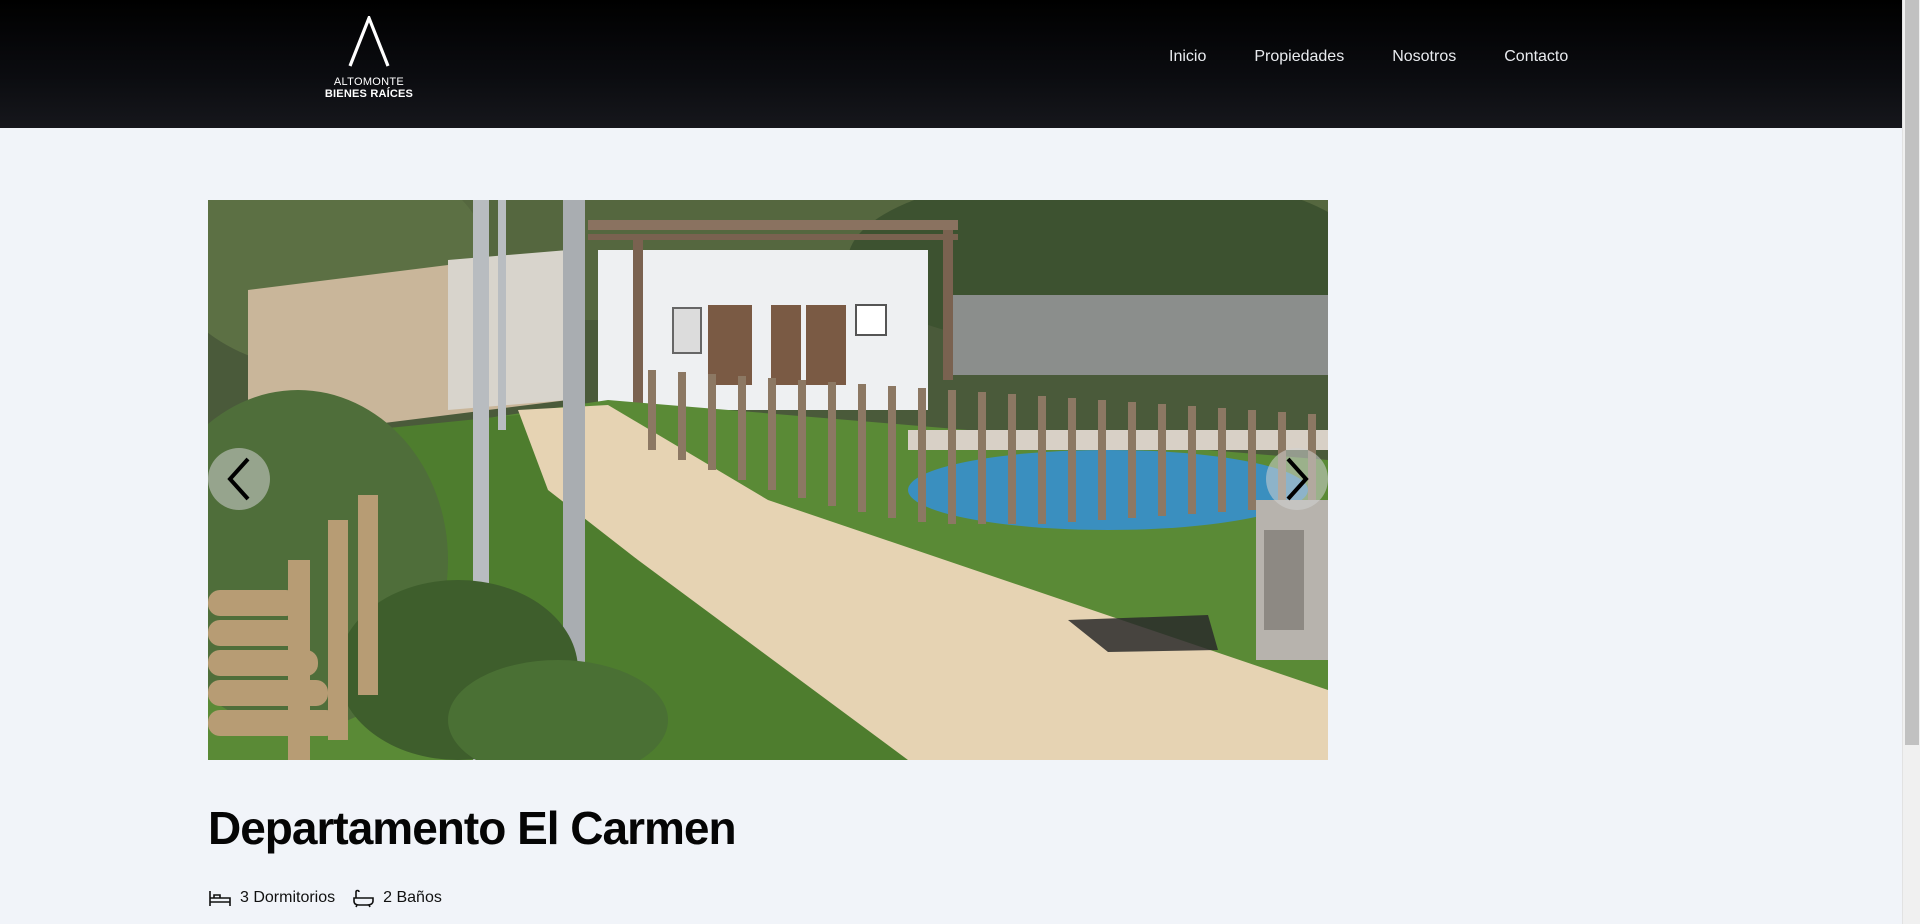 This screenshot has width=1920, height=924. Describe the element at coordinates (369, 94) in the screenshot. I see `logo-text-line2: BIENES RAÍCES` at that location.